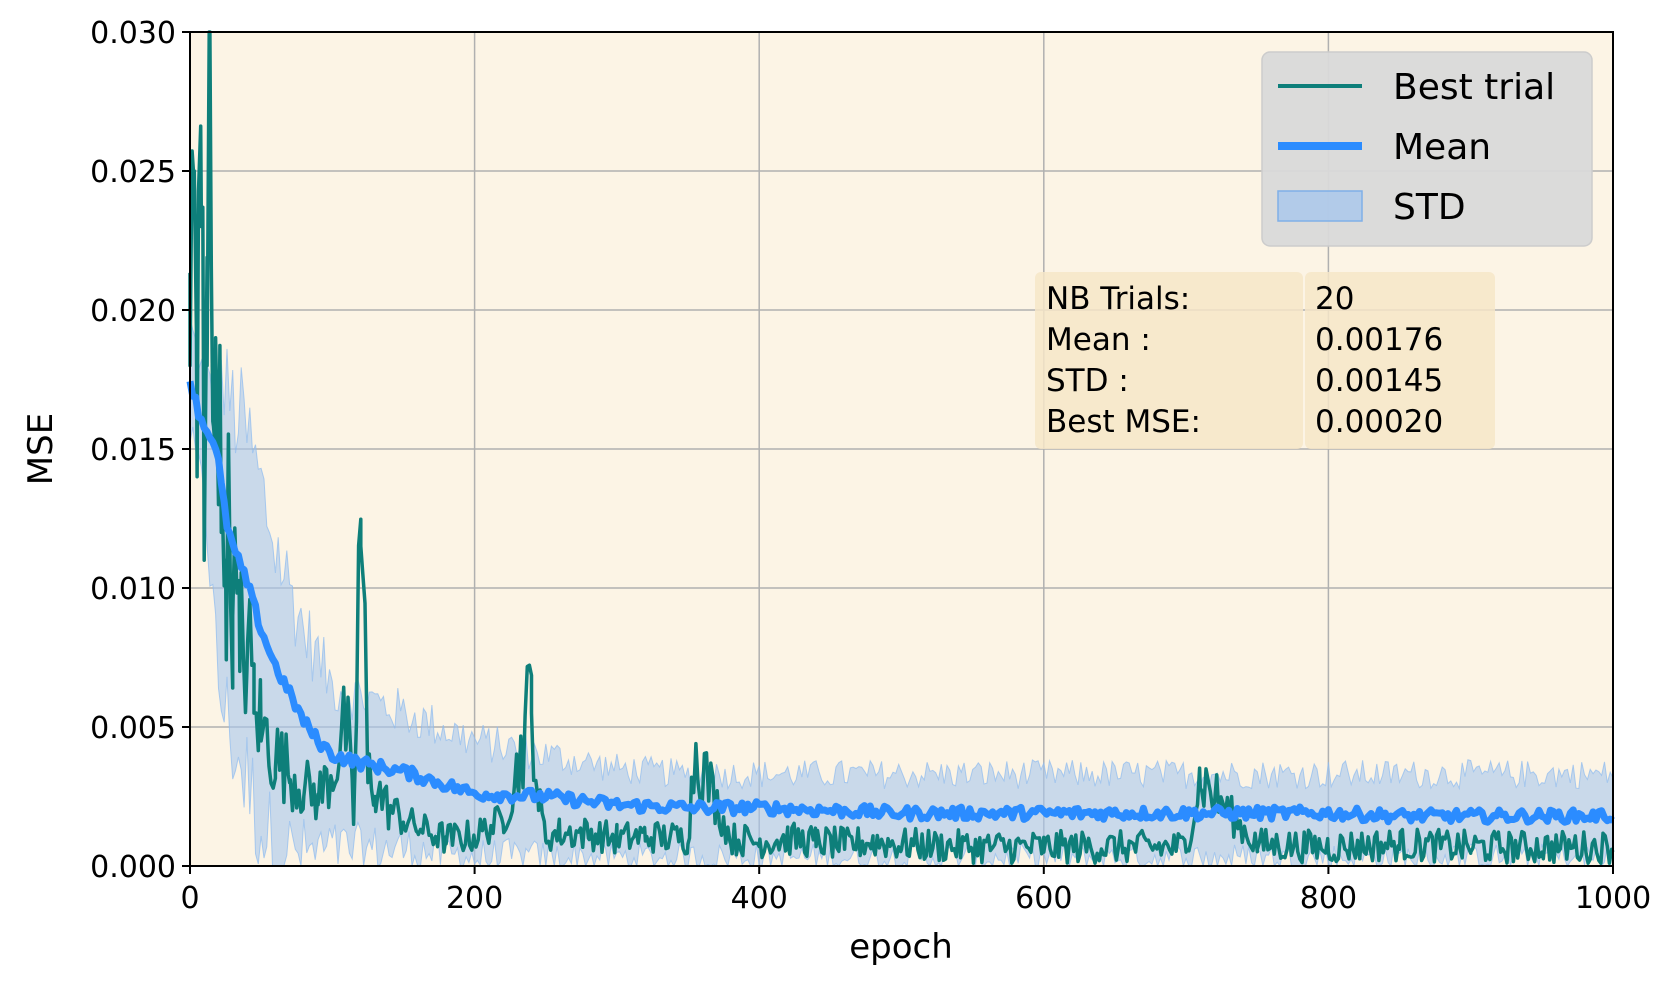  Describe the element at coordinates (1087, 381) in the screenshot. I see `stats-label-std: STD :` at that location.